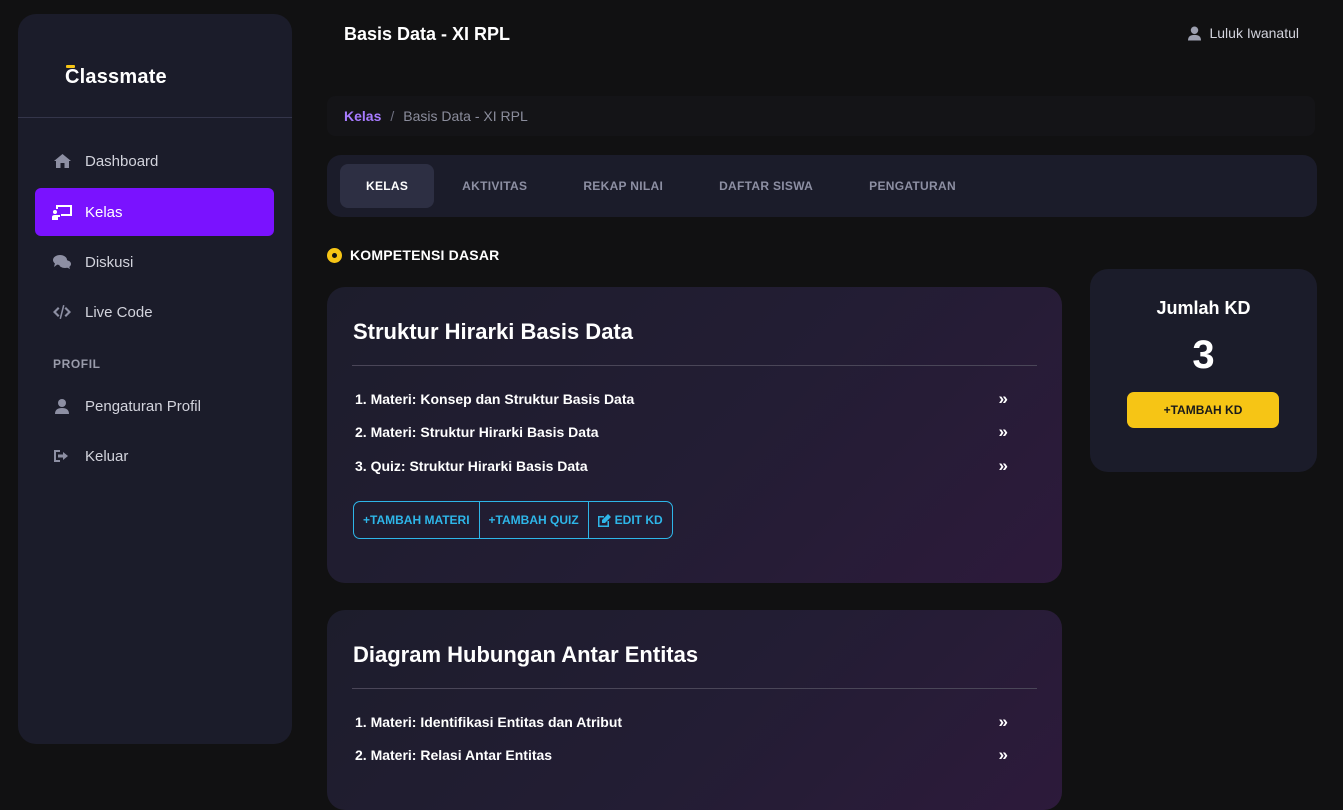  What do you see at coordinates (334, 255) in the screenshot?
I see `section-dot-icon` at bounding box center [334, 255].